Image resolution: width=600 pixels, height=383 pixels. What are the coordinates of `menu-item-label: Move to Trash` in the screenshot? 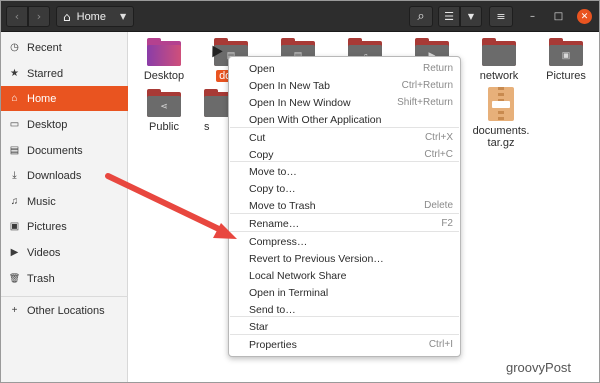 It's located at (282, 205).